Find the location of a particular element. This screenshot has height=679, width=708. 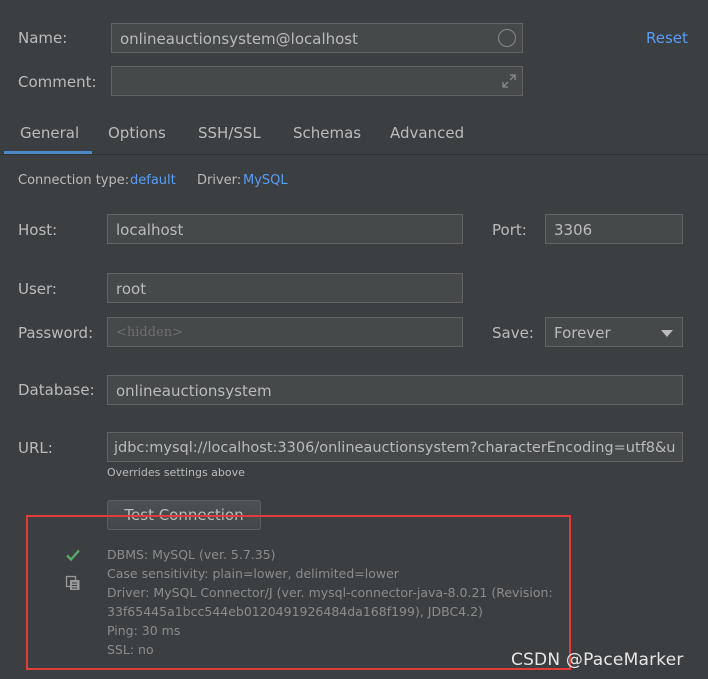

password-placeholder: <hidden> is located at coordinates (150, 332).